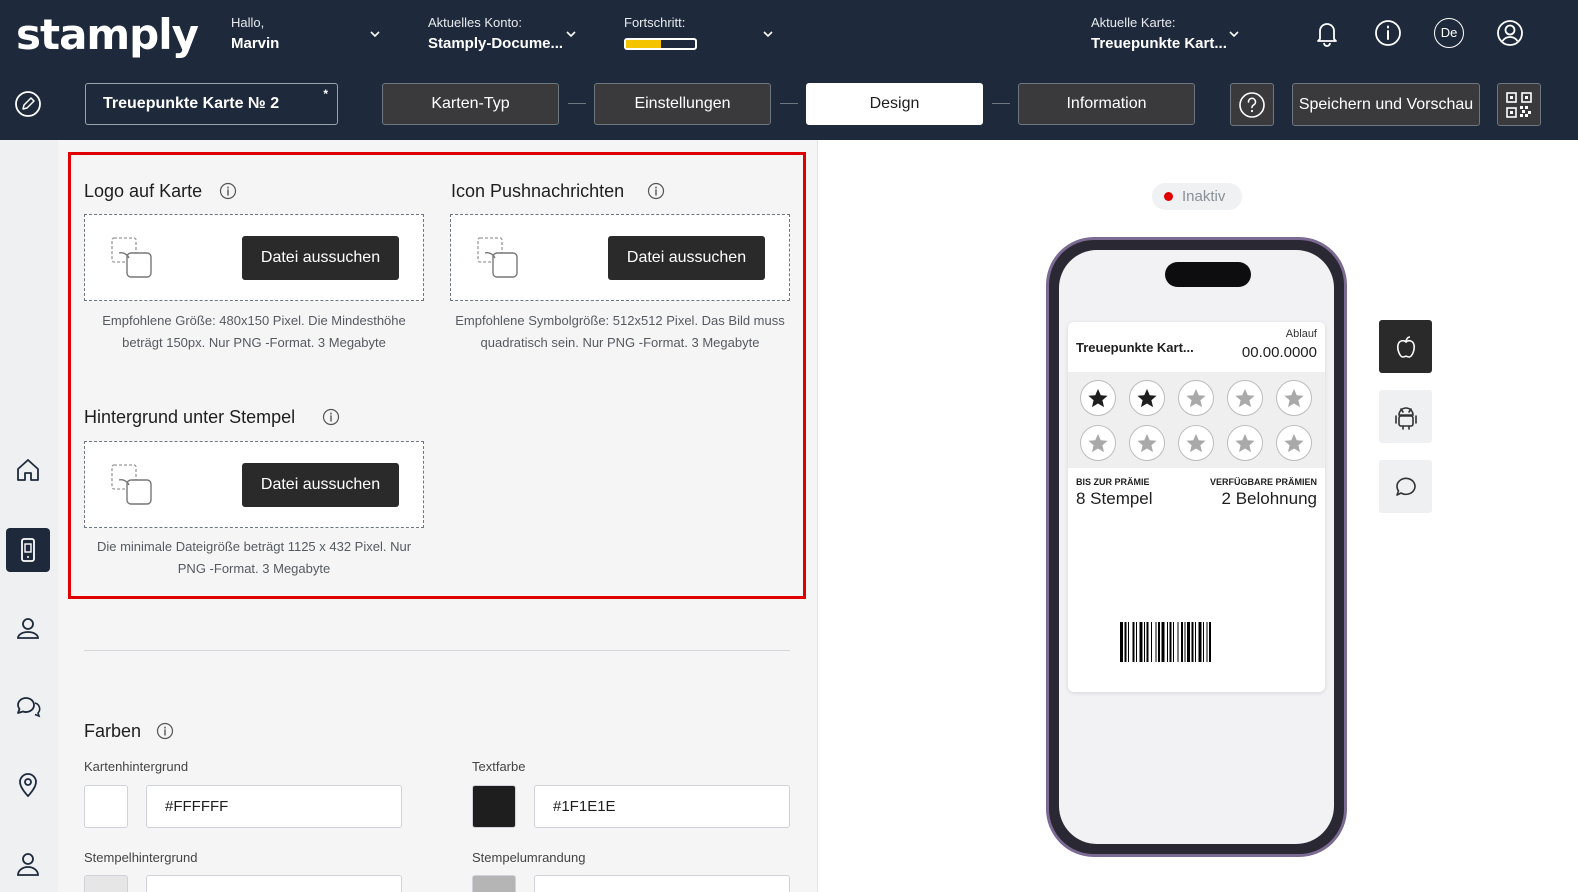  I want to click on section-divider, so click(437, 650).